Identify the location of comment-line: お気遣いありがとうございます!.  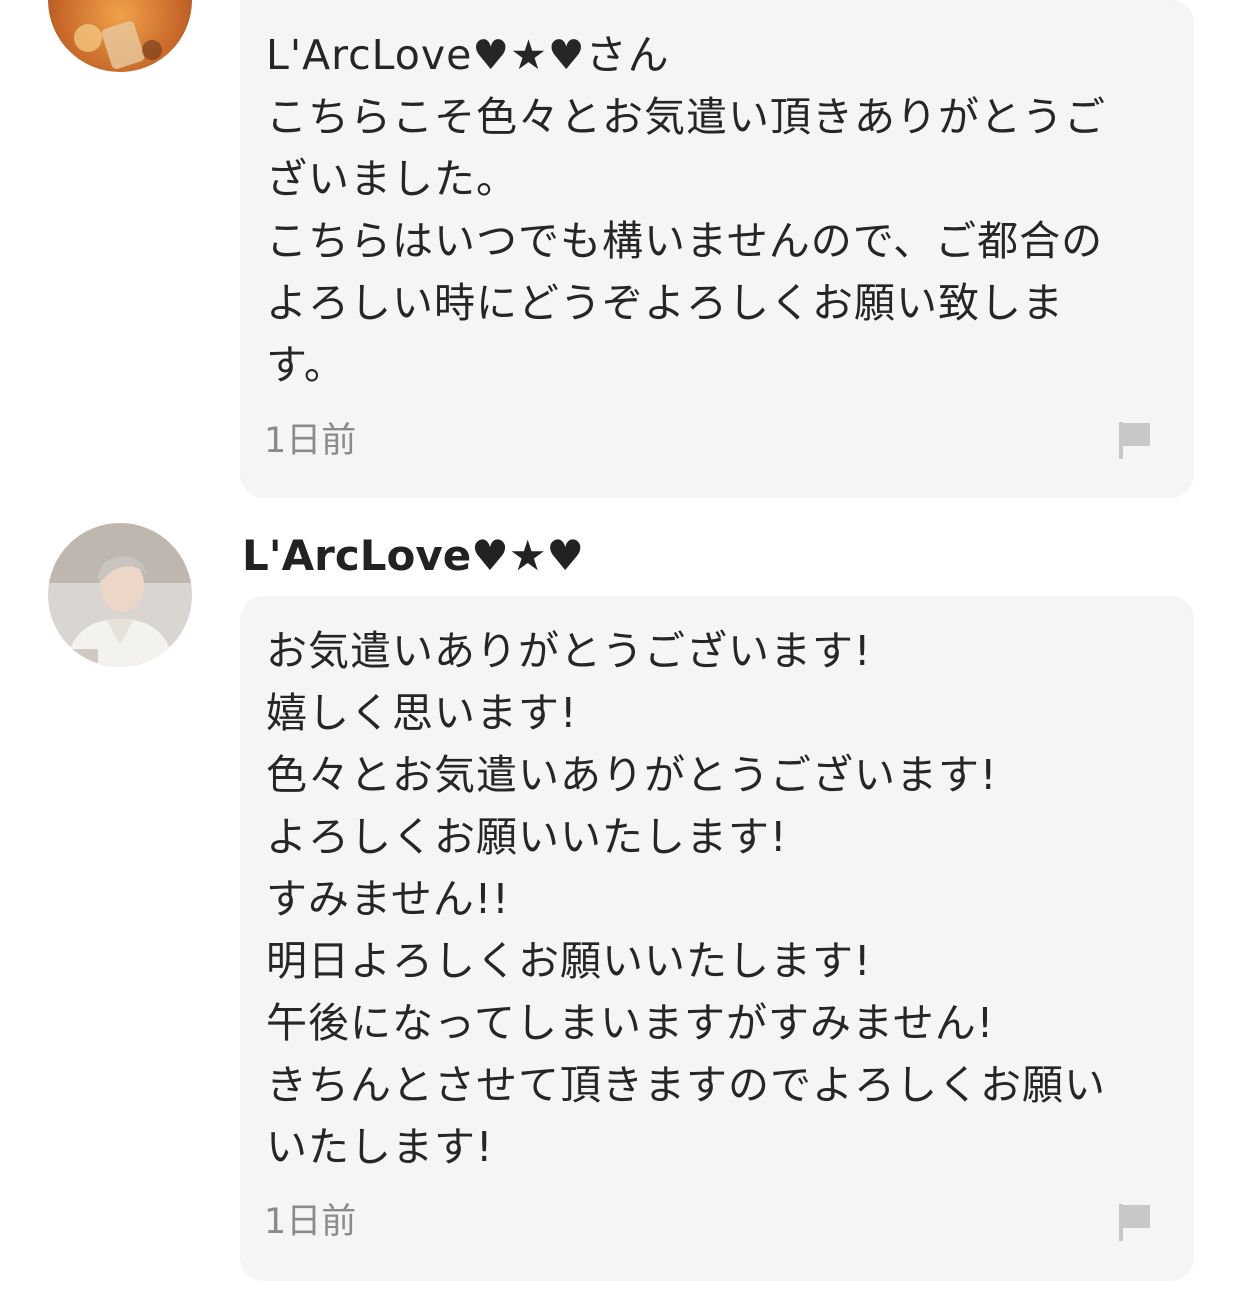
(569, 651).